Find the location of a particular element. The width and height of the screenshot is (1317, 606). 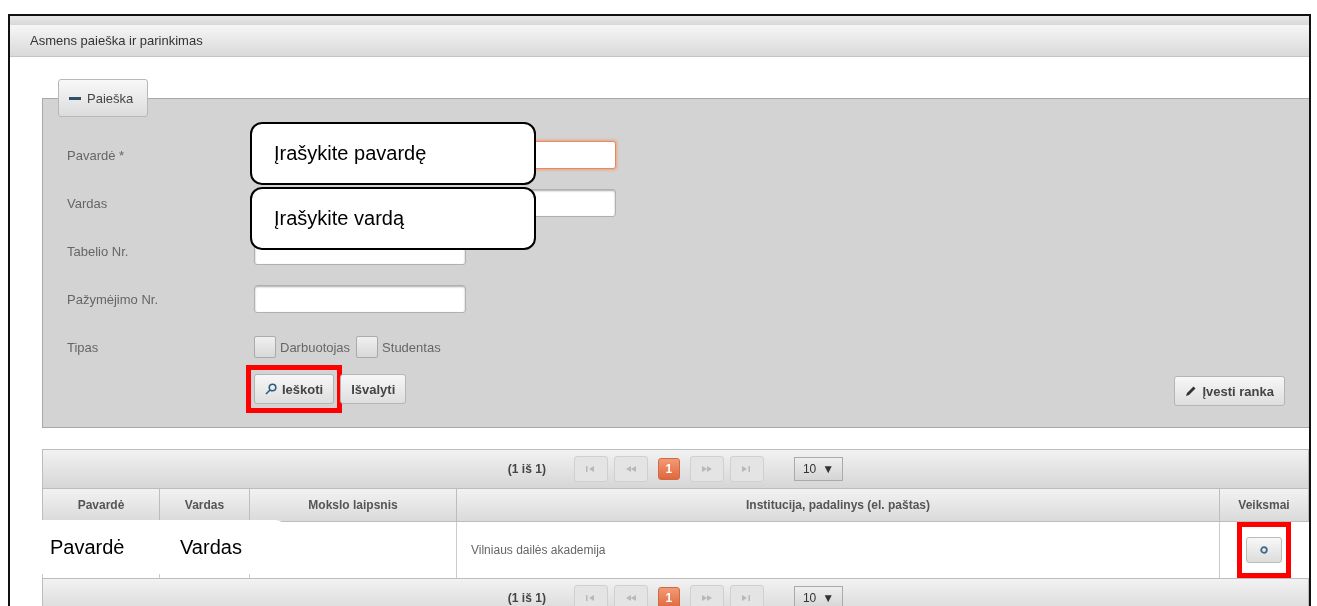

hint-tooltip: Įrašykite pavardę is located at coordinates (393, 153).